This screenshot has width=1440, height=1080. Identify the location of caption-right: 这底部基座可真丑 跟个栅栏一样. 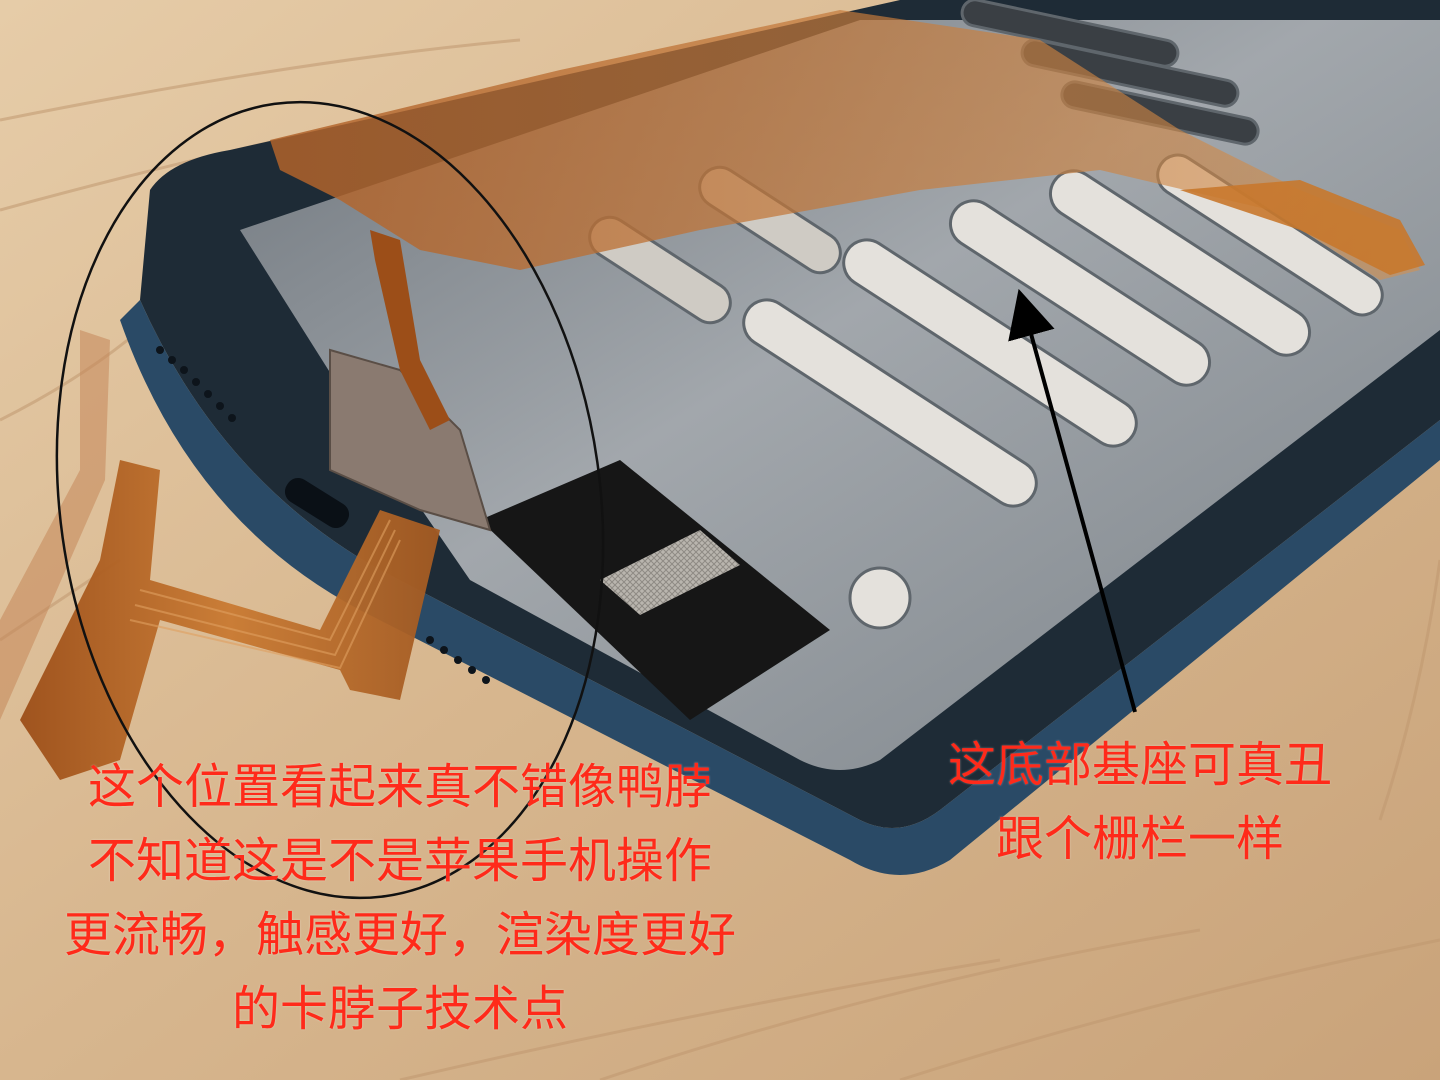
(1140, 802).